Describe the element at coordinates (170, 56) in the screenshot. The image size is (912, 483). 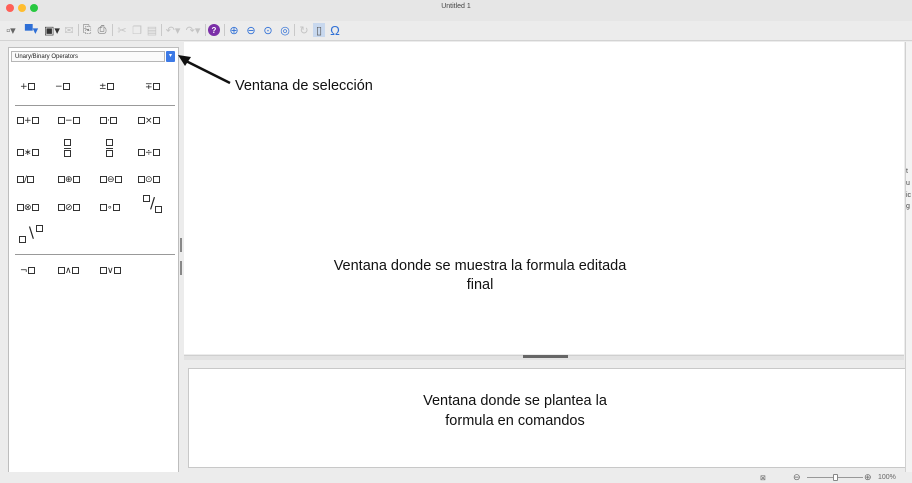
I see `chevron-down-icon: ▾` at that location.